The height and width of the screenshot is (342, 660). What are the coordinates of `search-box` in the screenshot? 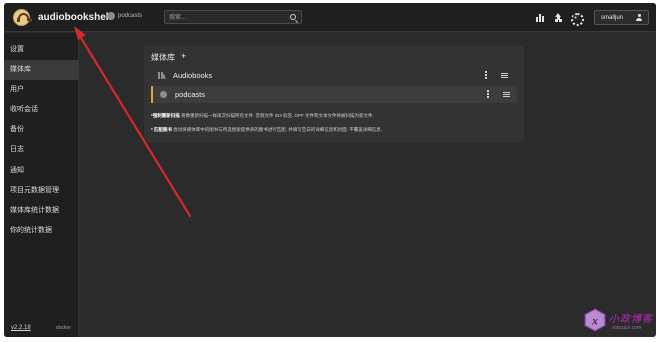 It's located at (233, 17).